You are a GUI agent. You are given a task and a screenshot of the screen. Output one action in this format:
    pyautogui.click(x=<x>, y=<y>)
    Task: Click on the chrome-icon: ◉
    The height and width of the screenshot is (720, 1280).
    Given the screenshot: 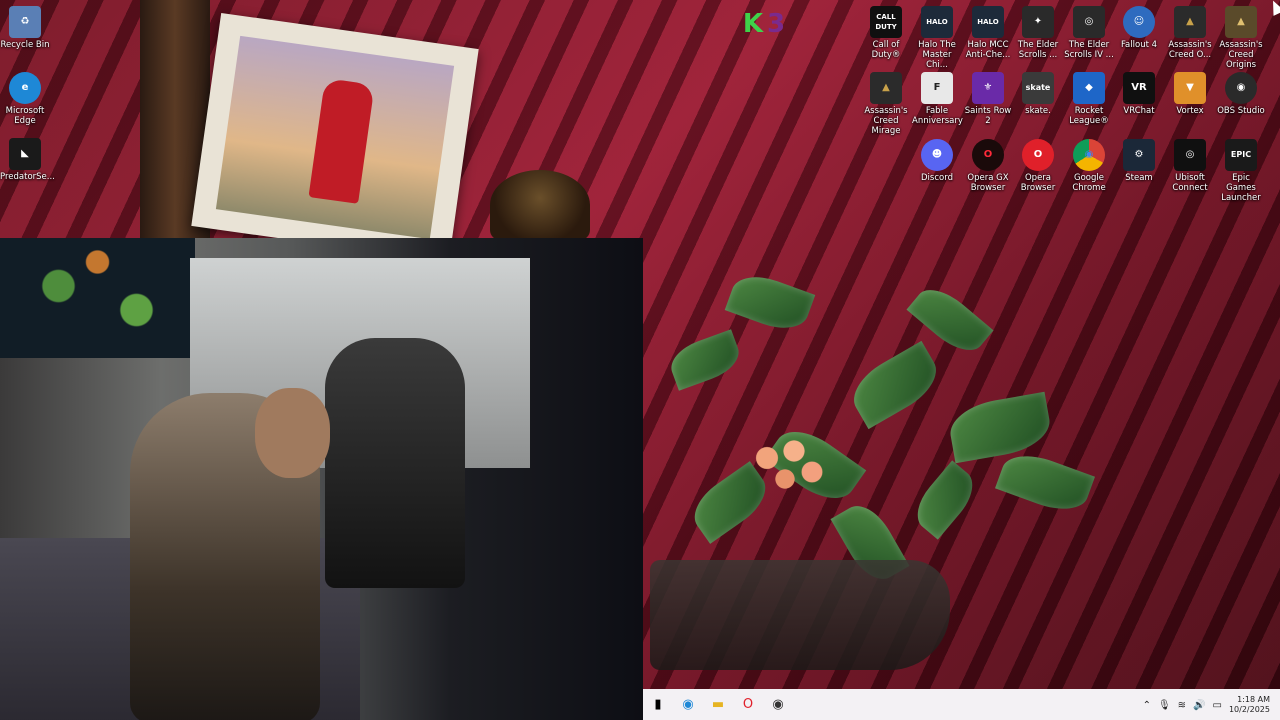 What is the action you would take?
    pyautogui.click(x=1089, y=155)
    